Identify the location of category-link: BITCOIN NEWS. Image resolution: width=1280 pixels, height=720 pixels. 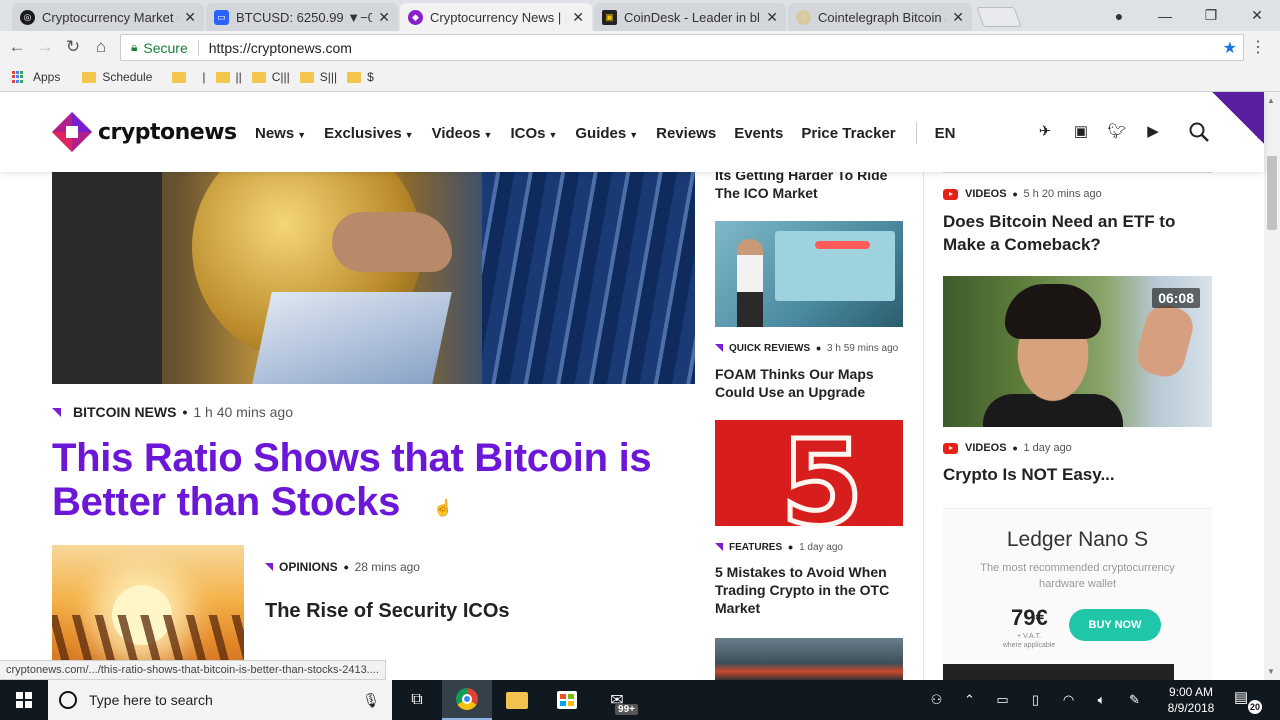
(124, 412).